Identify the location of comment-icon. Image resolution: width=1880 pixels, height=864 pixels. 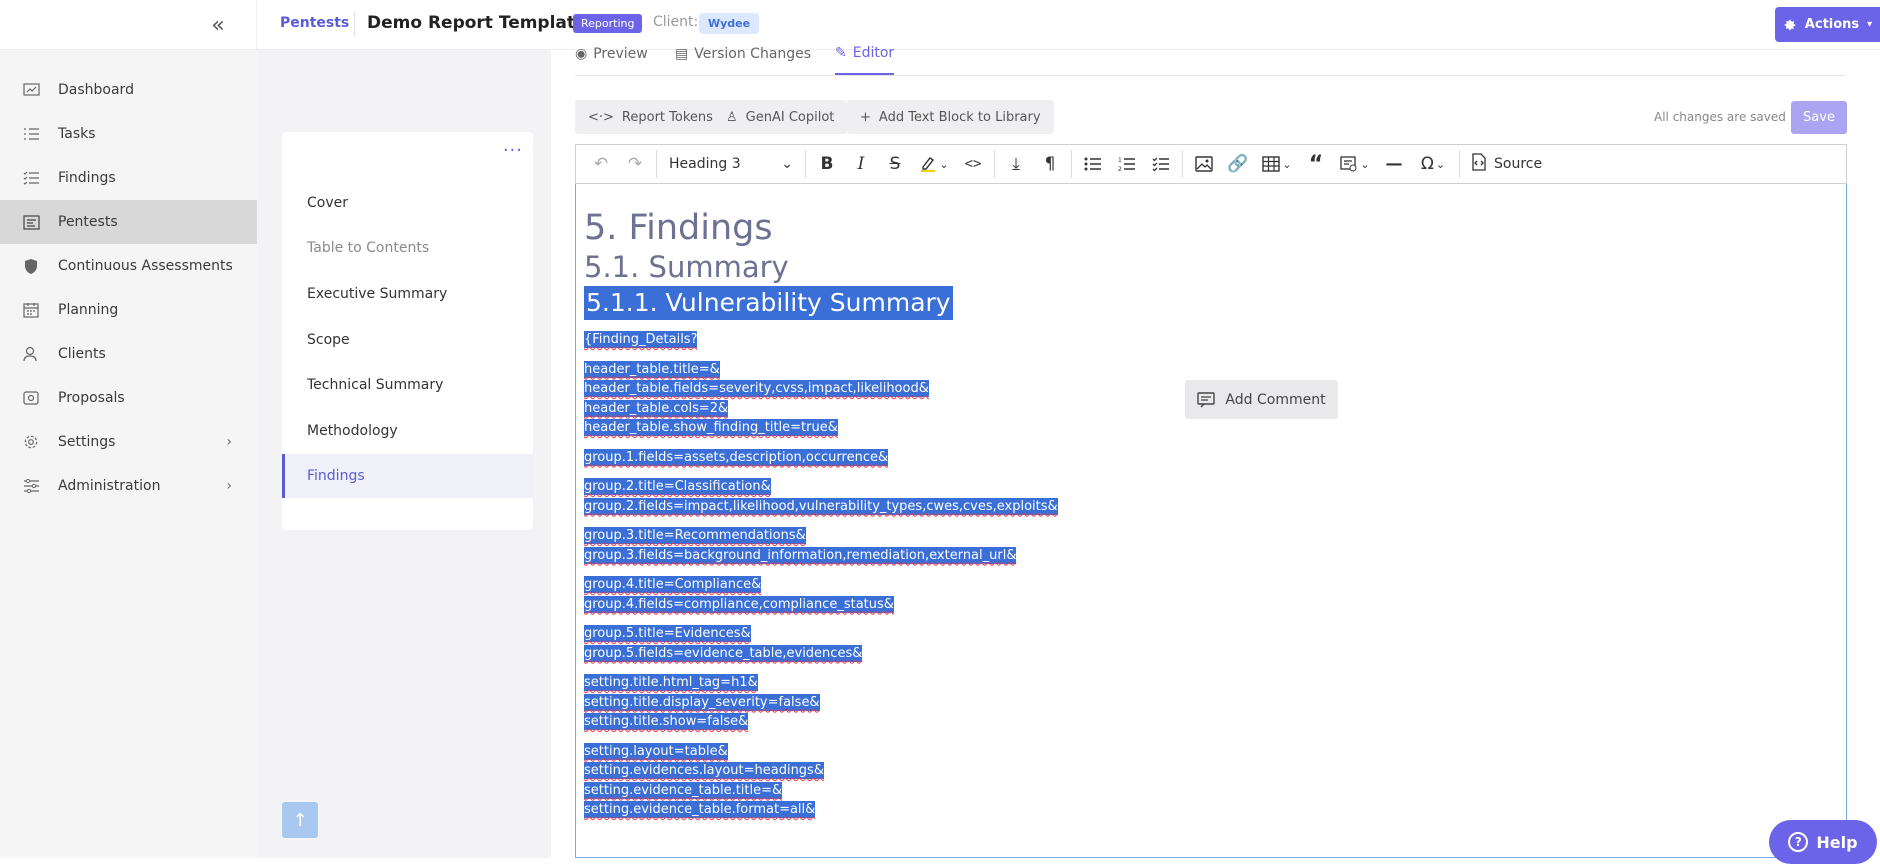
(1206, 399).